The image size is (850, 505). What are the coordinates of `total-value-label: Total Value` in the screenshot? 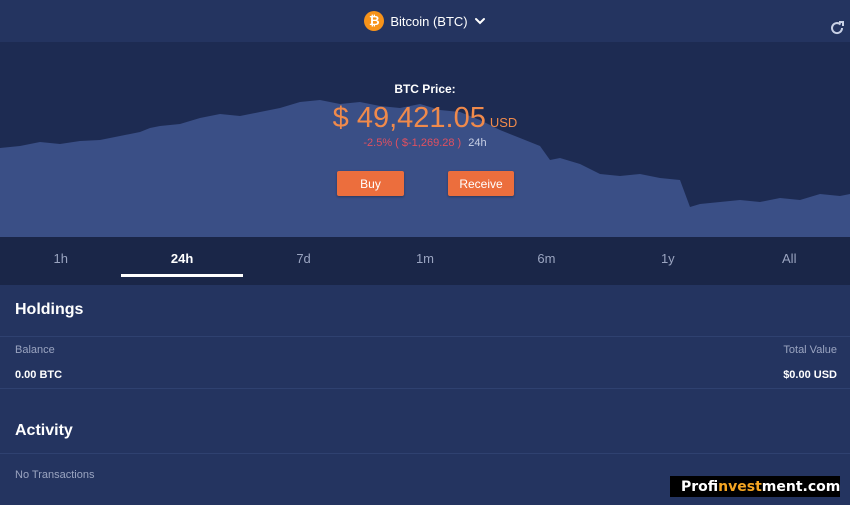 It's located at (810, 350).